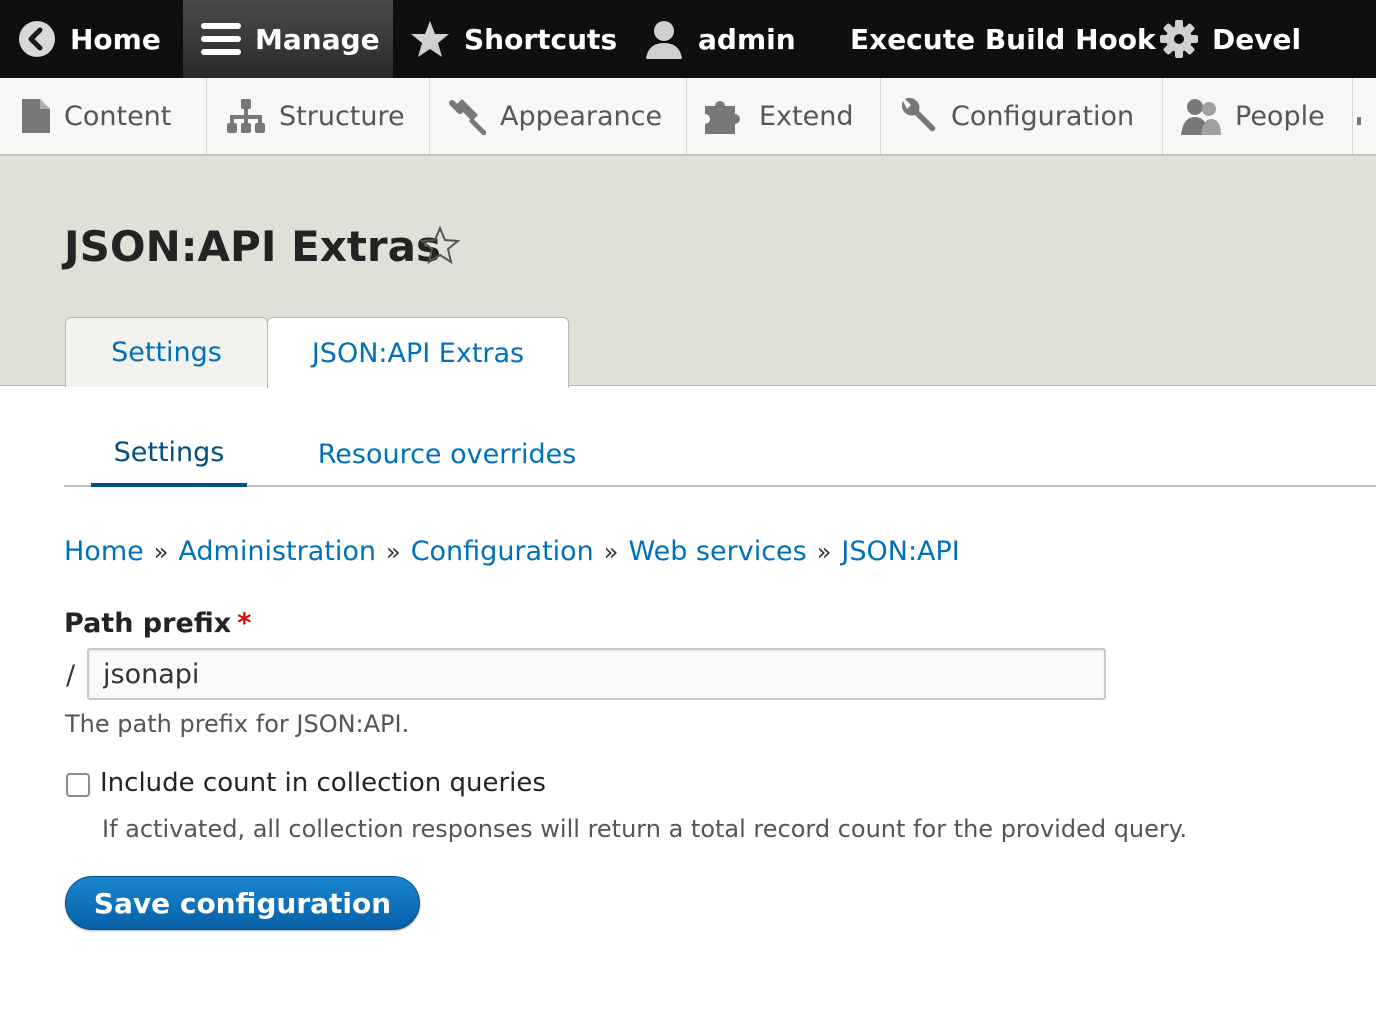 The width and height of the screenshot is (1376, 1020). I want to click on save-configuration-button: Save configuration, so click(242, 903).